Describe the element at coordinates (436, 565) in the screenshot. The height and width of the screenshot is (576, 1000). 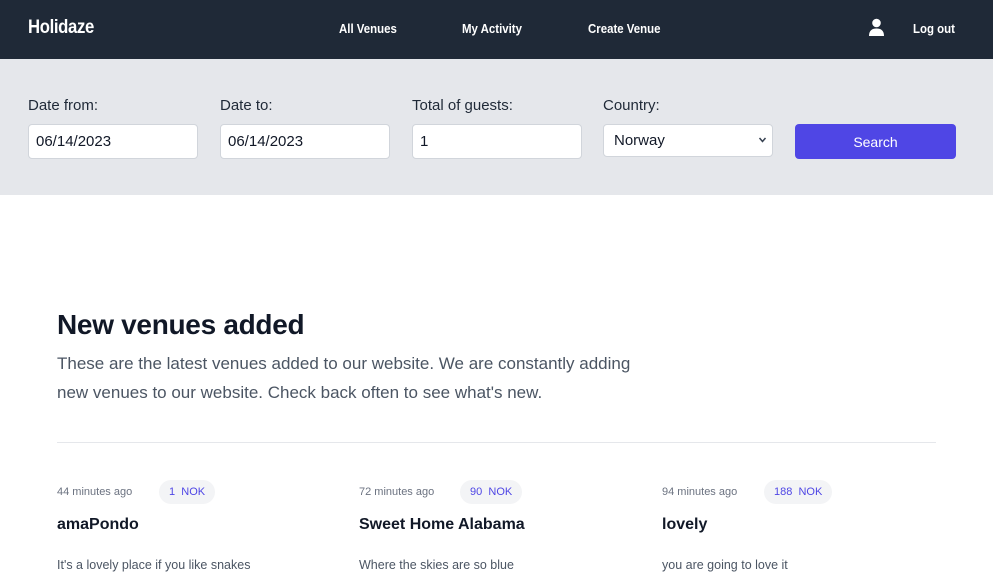
I see `venue-description: Where the skies are so blue` at that location.